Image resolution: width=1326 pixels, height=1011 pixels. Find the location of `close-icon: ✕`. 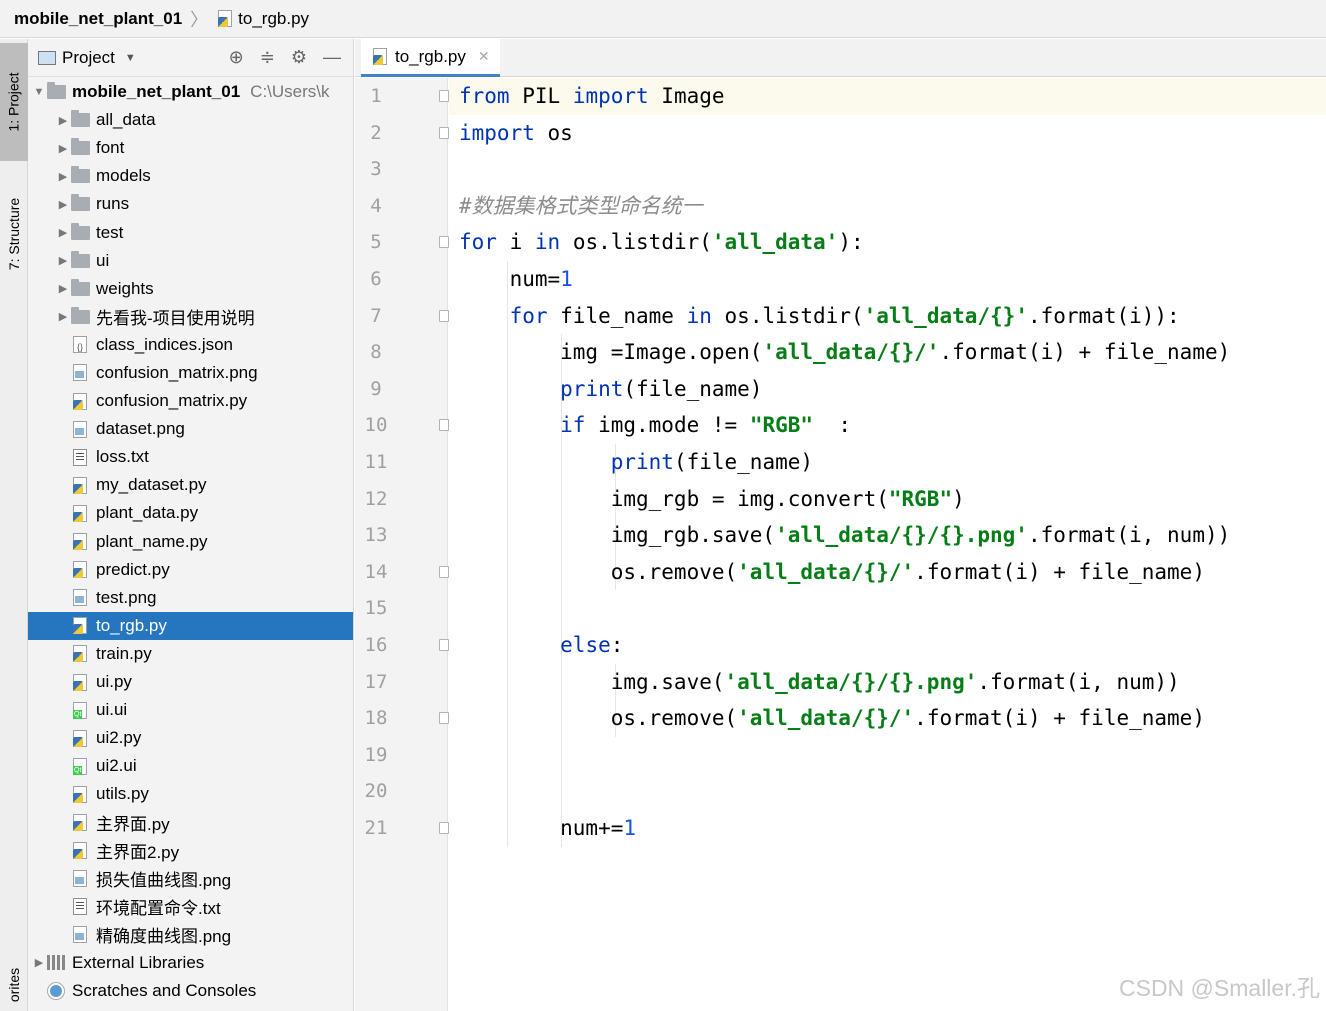

close-icon: ✕ is located at coordinates (484, 56).